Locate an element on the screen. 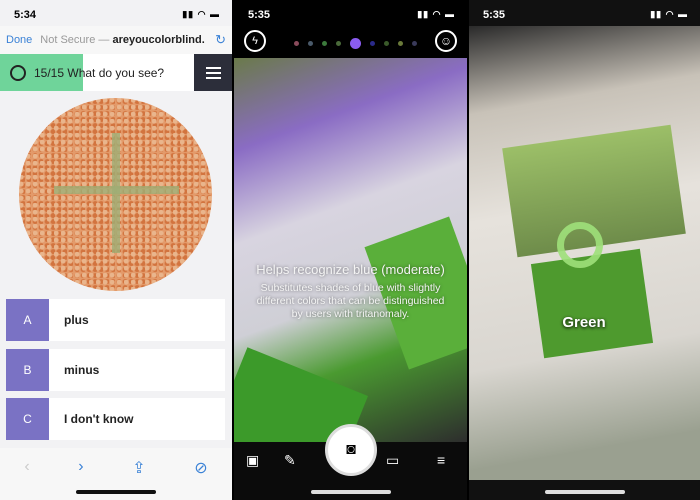 This screenshot has width=700, height=500. answer-option-b: Bminus is located at coordinates (115, 370).